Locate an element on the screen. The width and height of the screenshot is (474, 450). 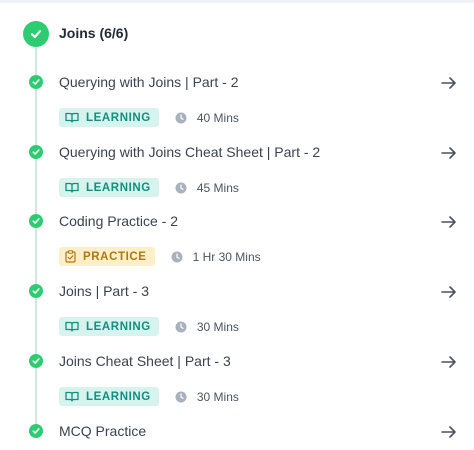
practice-badge: PRACTICE is located at coordinates (107, 256).